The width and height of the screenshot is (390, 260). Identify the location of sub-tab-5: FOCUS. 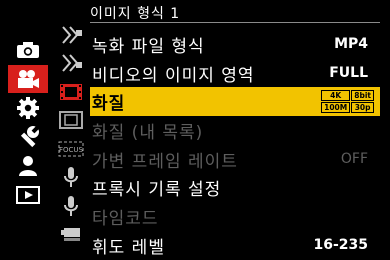
(71, 148).